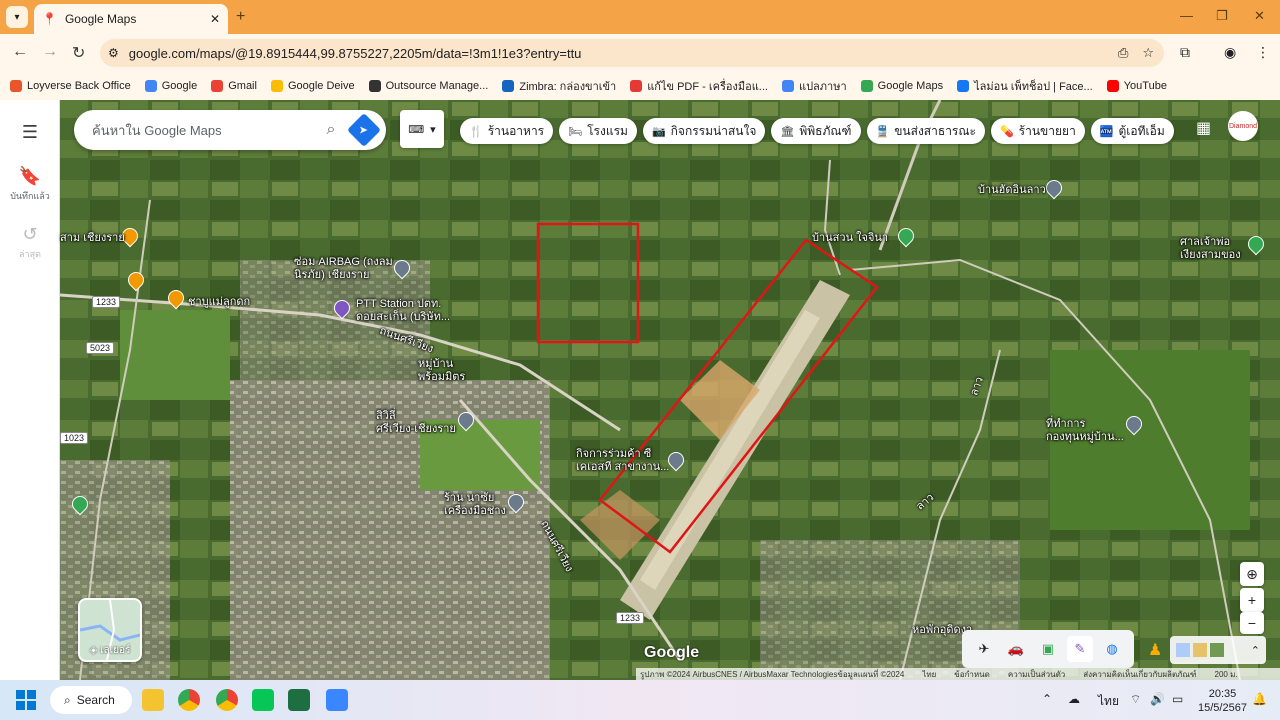 The width and height of the screenshot is (1280, 720). Describe the element at coordinates (204, 130) in the screenshot. I see `search-input: ค้นหาใน Google Maps` at that location.